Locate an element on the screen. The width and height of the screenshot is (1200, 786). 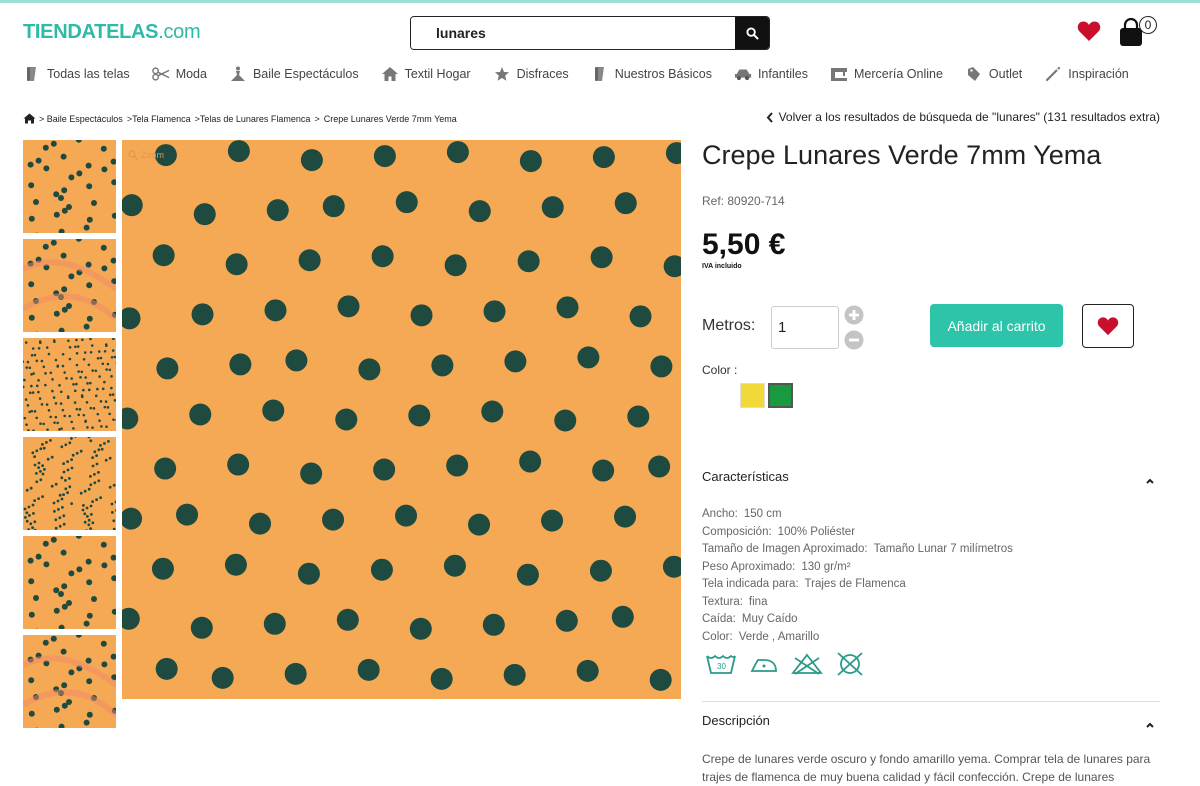
product-title: Crepe Lunares Verde 7mm Yema is located at coordinates (901, 155).